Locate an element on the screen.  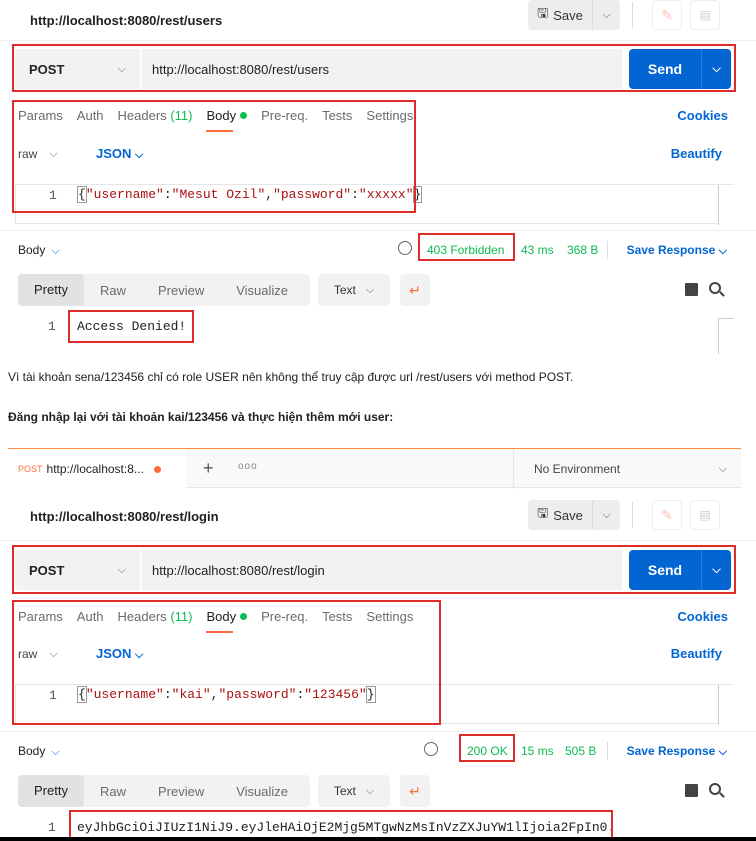
environment-select: No Environment ⌵ is located at coordinates (627, 469).